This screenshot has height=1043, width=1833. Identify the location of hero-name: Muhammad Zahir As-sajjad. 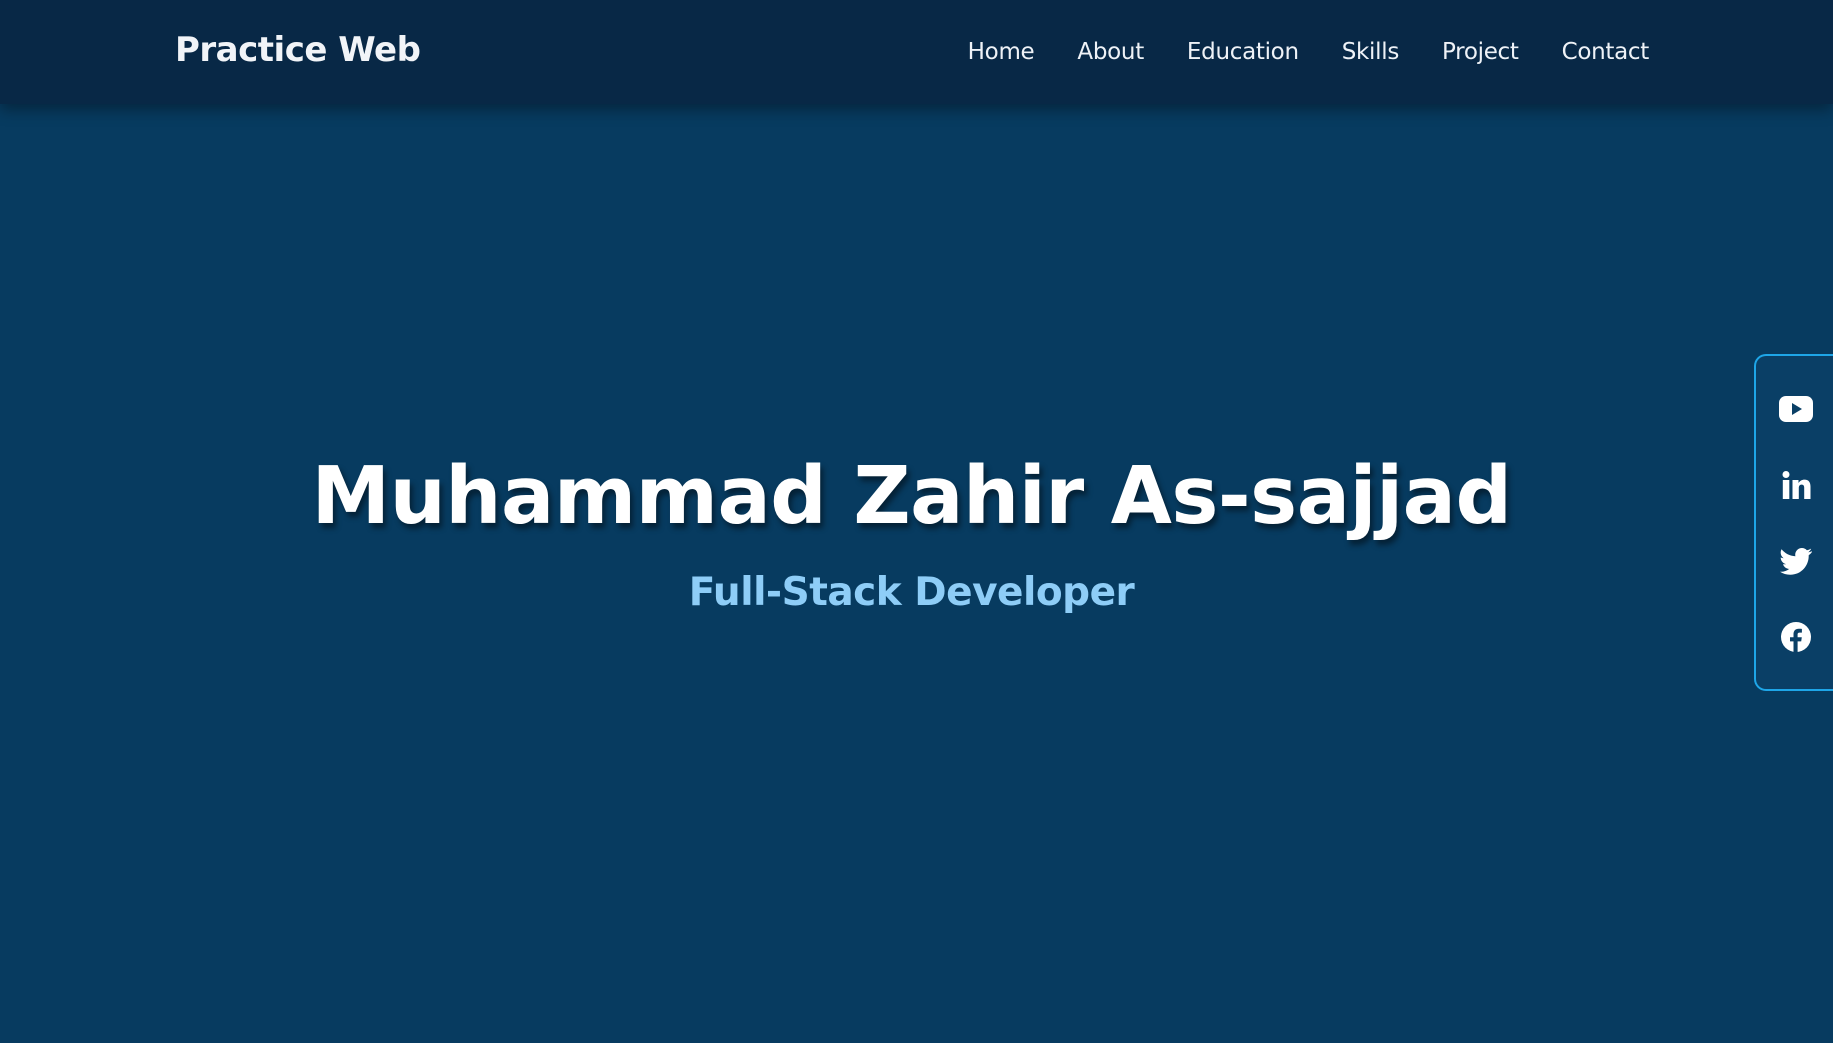
(911, 496).